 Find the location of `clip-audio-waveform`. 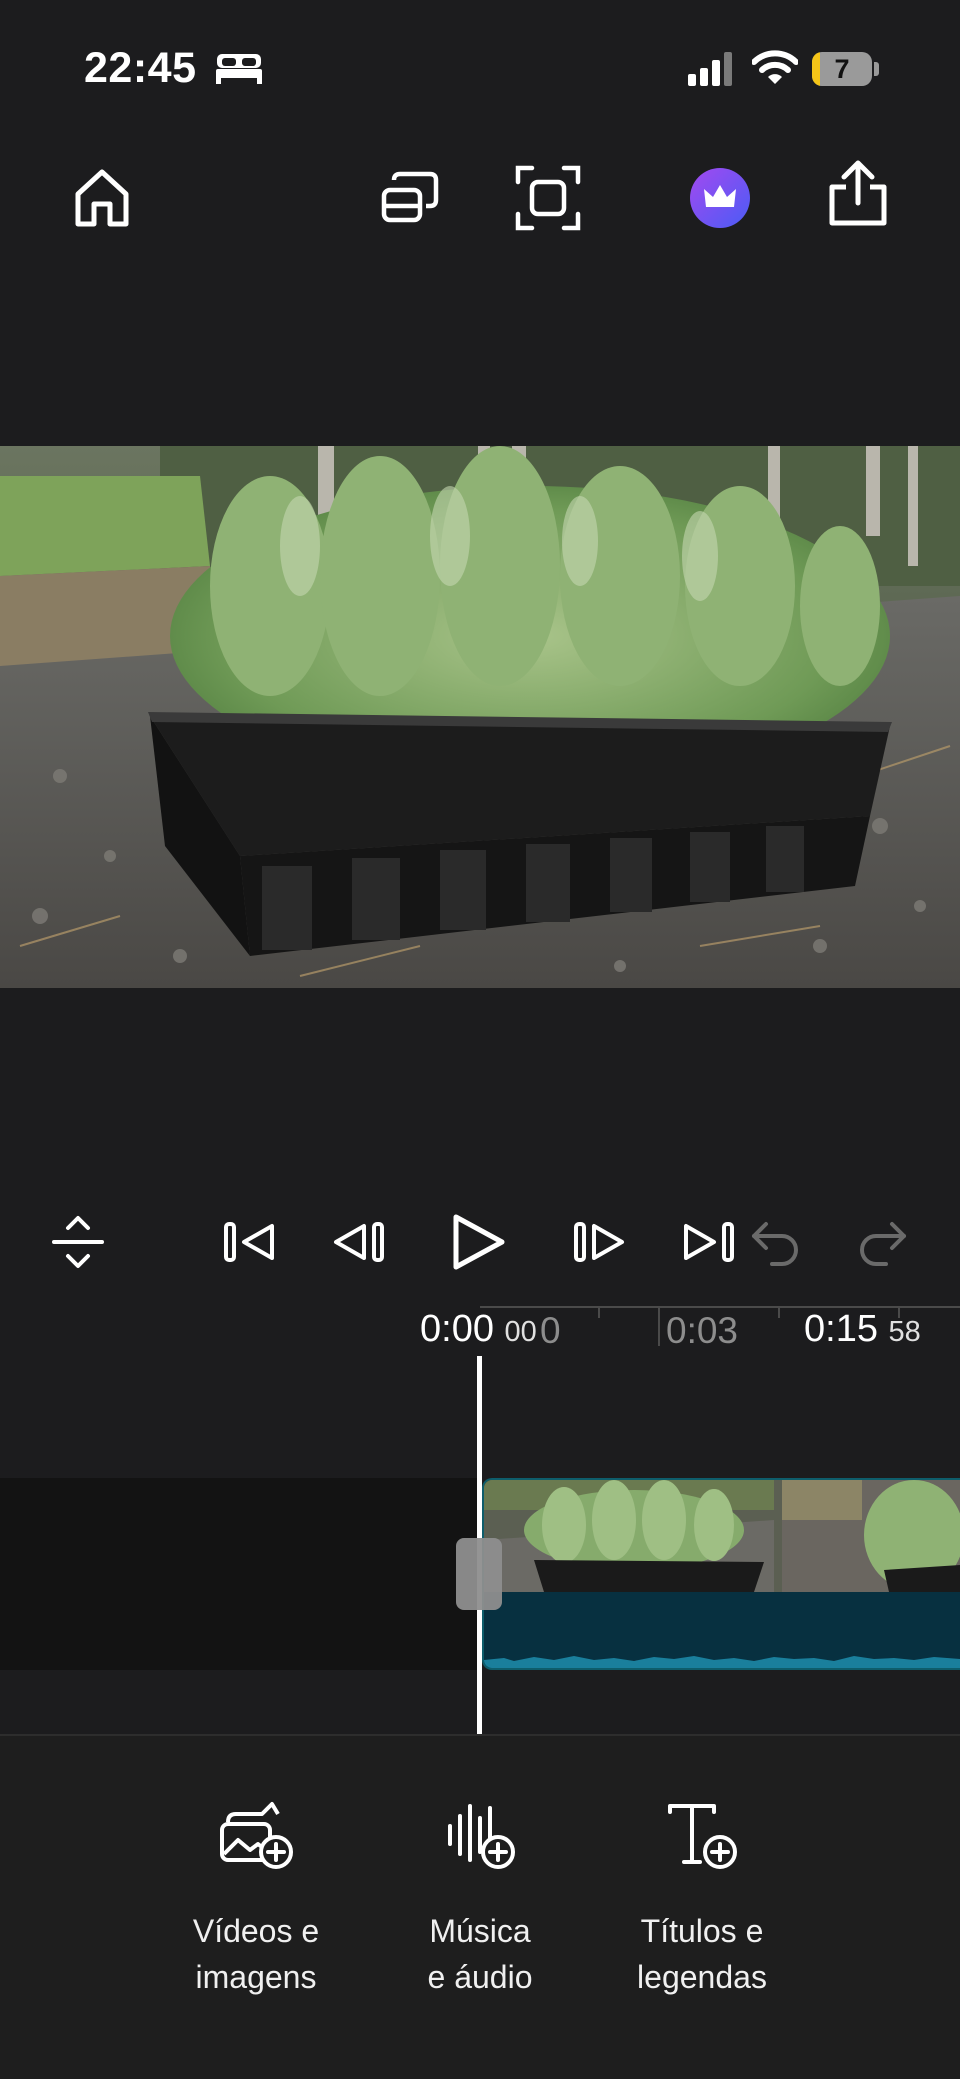

clip-audio-waveform is located at coordinates (722, 1630).